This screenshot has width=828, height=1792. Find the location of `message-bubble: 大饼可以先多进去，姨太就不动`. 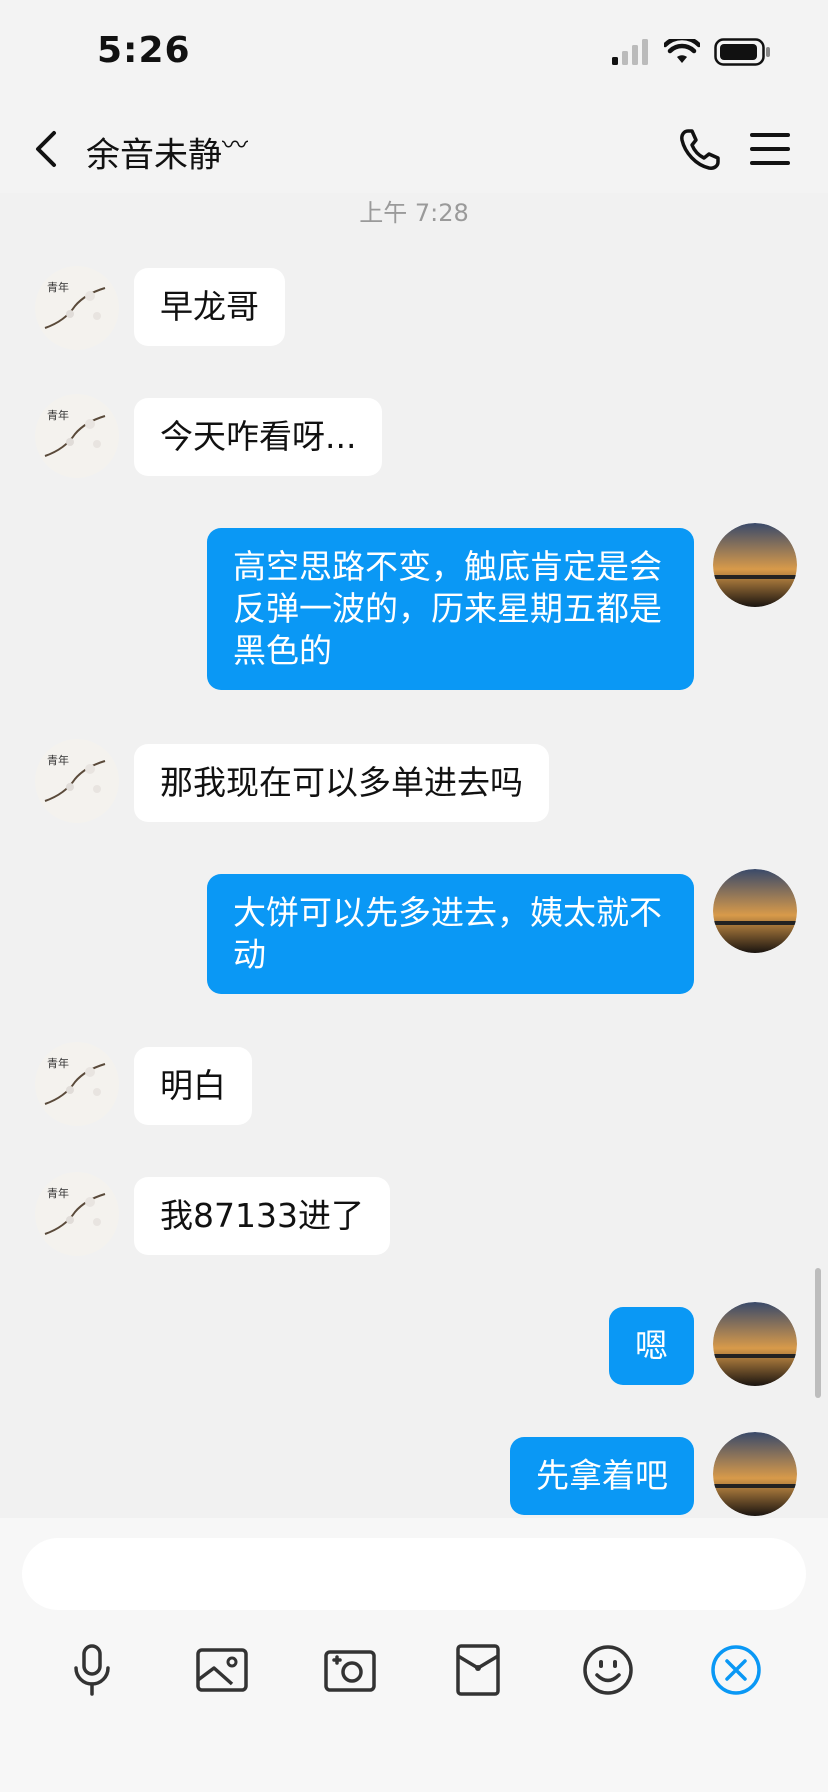

message-bubble: 大饼可以先多进去，姨太就不动 is located at coordinates (450, 934).